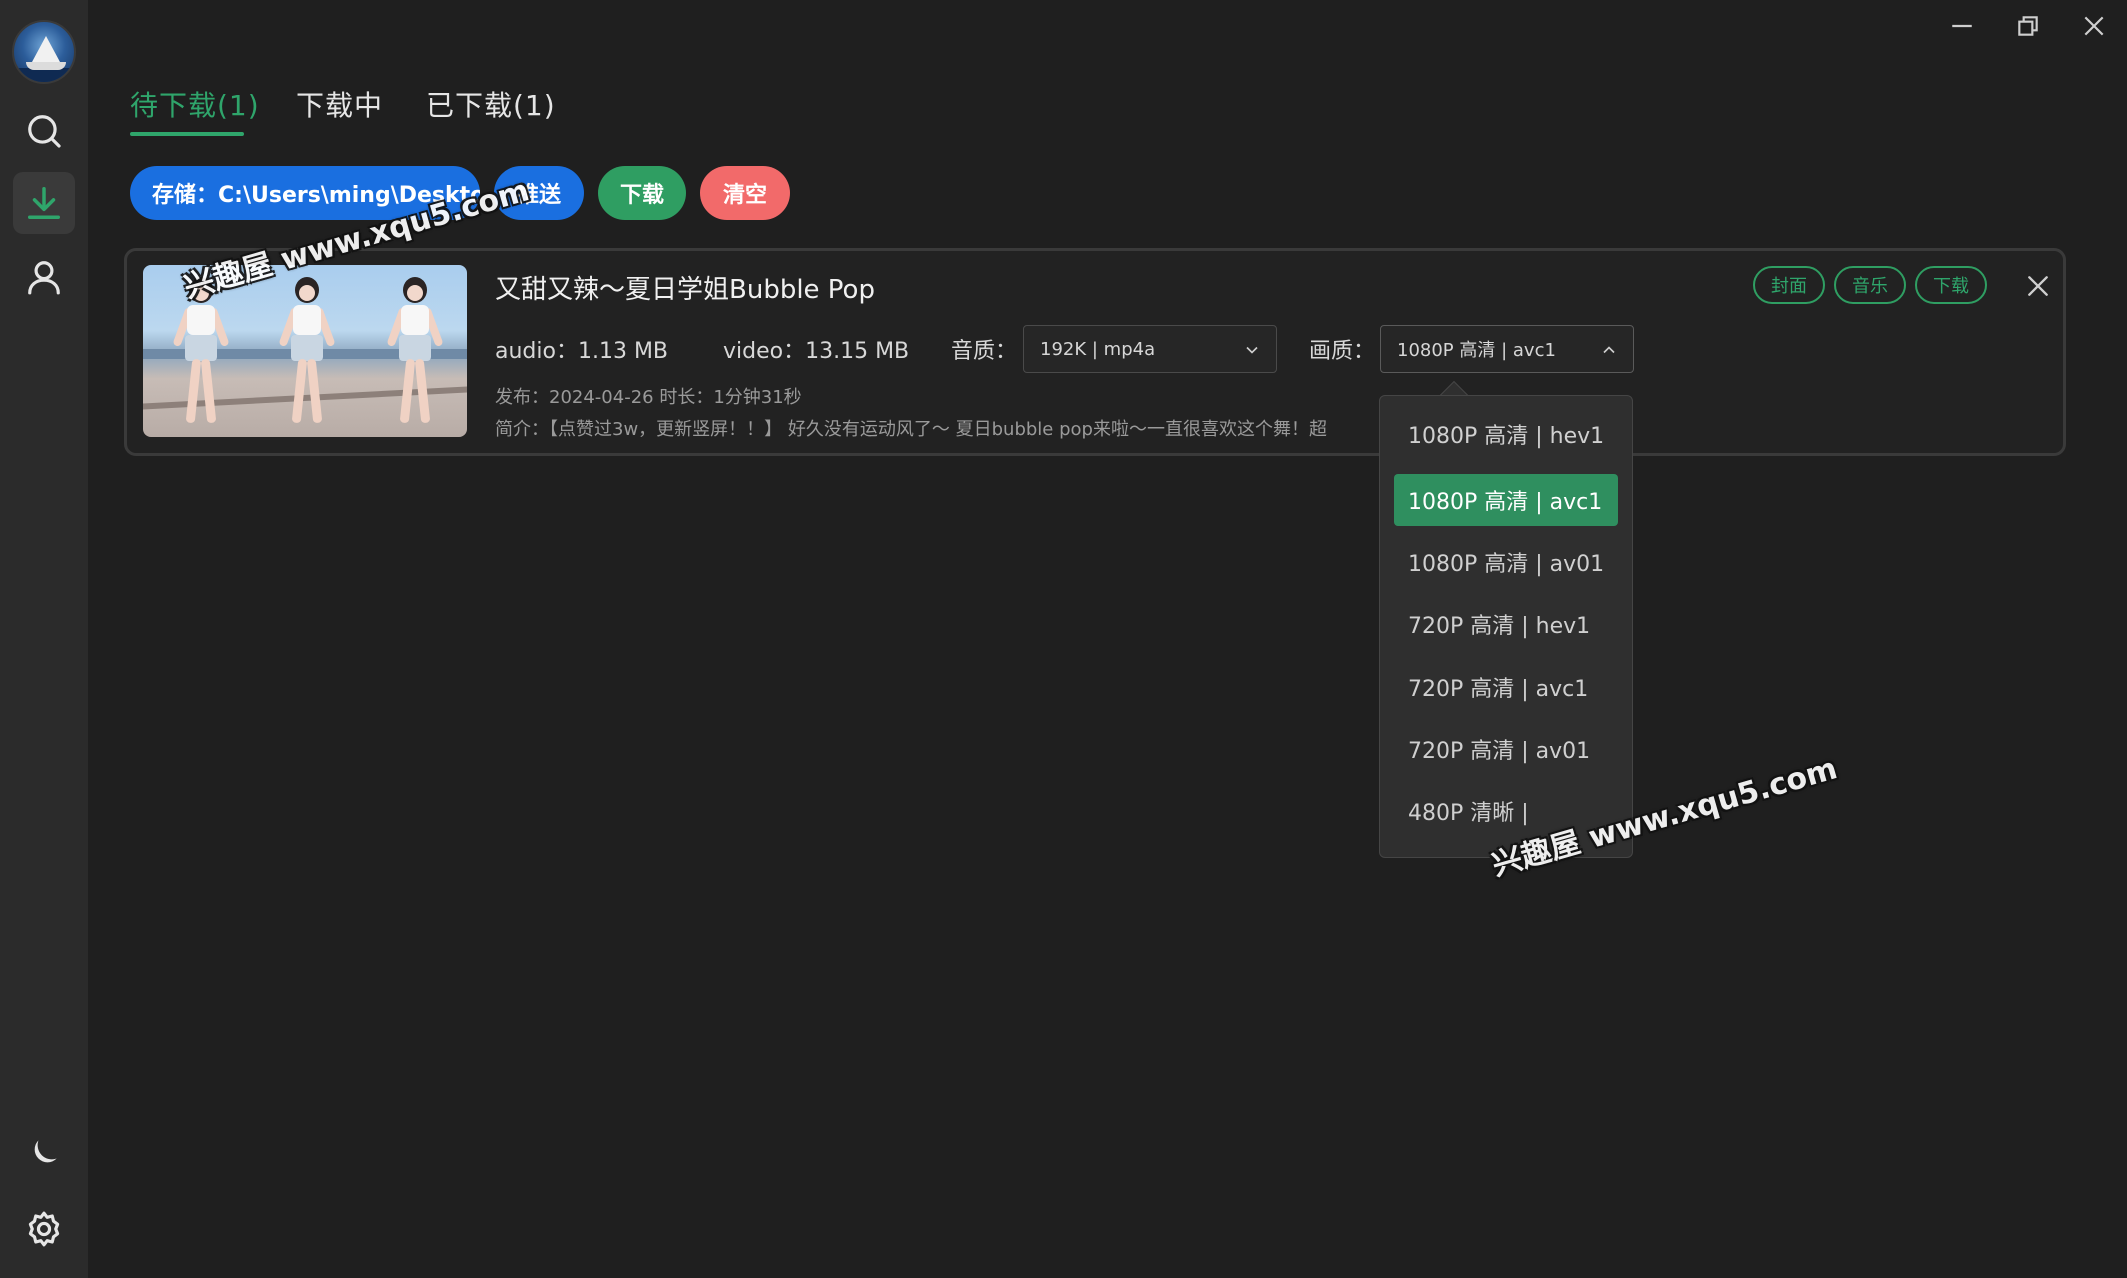 The width and height of the screenshot is (2127, 1278). Describe the element at coordinates (1506, 562) in the screenshot. I see `quality-option: 1080P 高清 | av01` at that location.